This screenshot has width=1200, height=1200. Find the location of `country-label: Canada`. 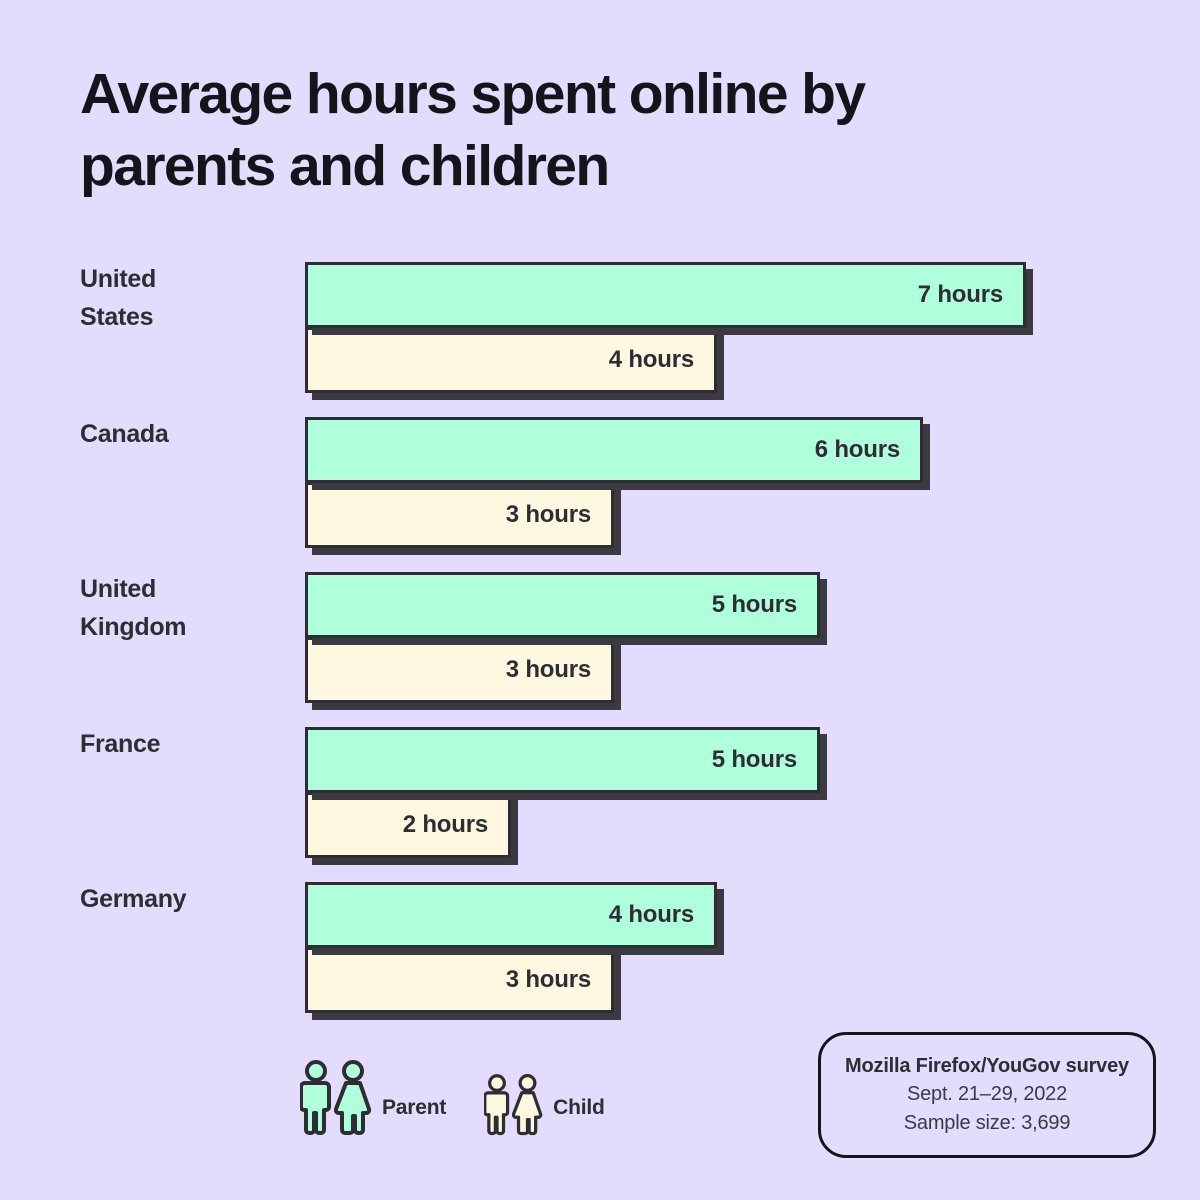

country-label: Canada is located at coordinates (124, 434).